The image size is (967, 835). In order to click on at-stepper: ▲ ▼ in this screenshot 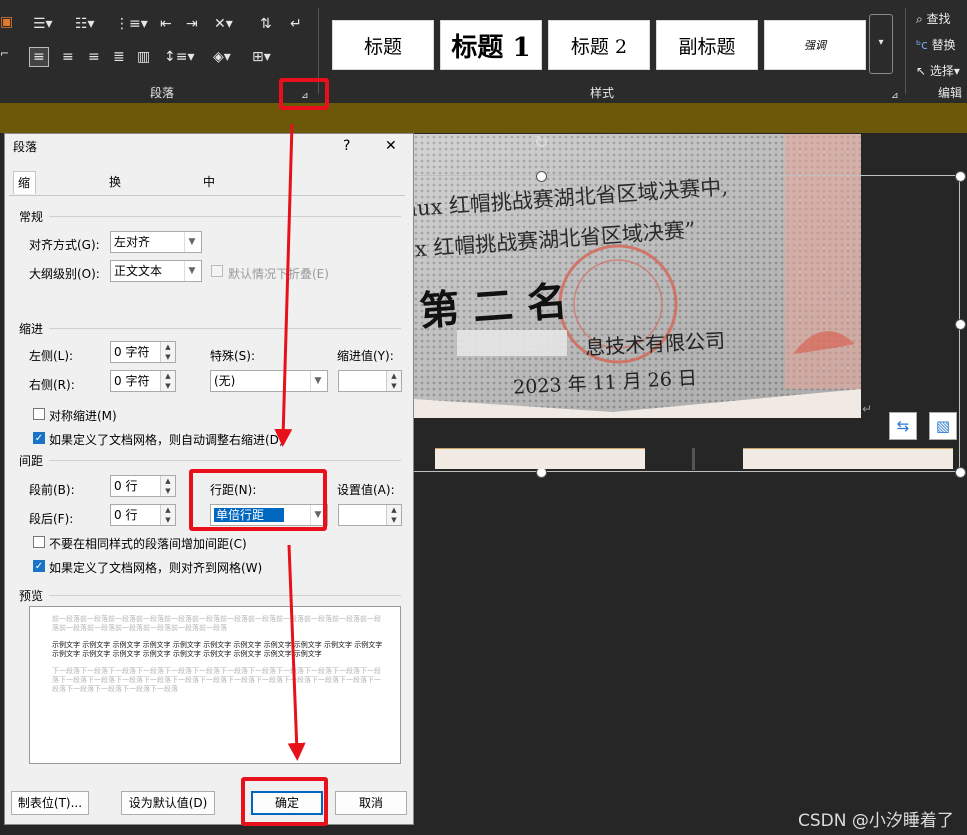, I will do `click(370, 515)`.